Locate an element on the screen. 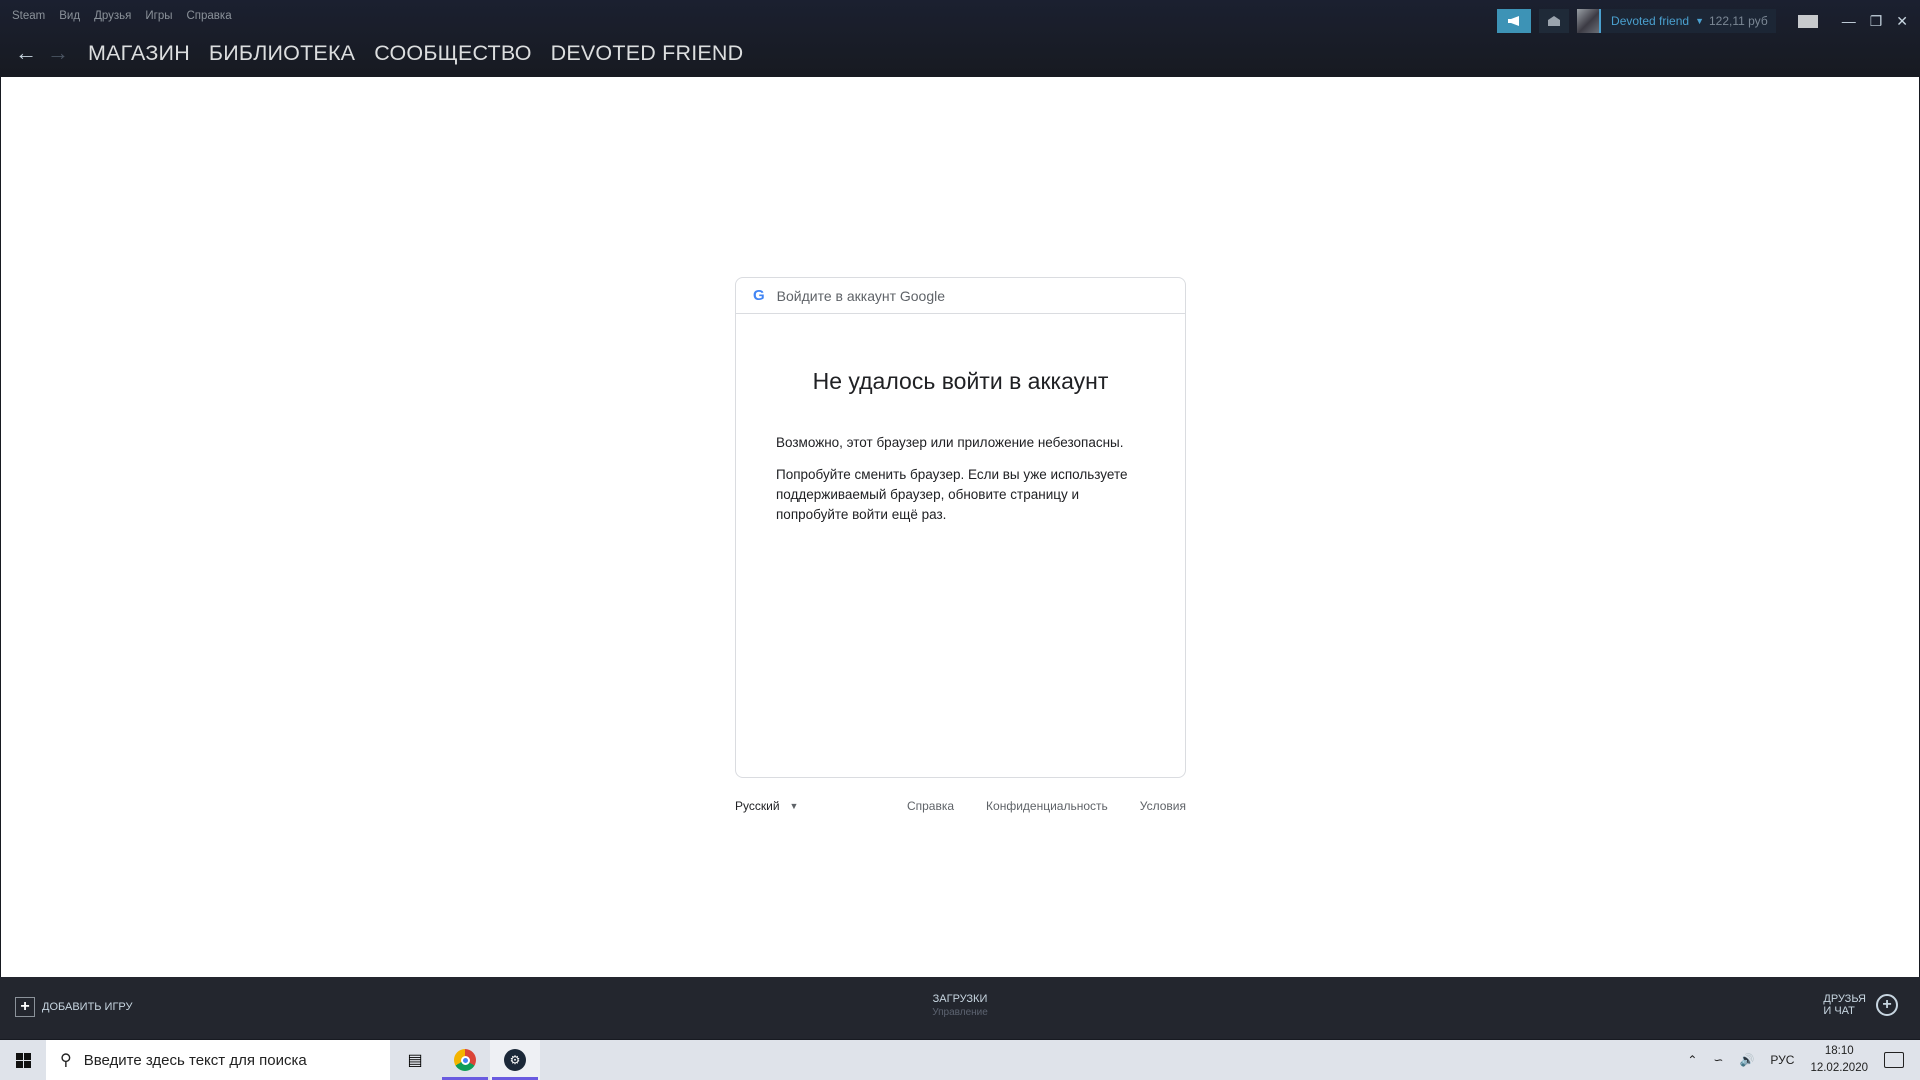  big-picture-icon is located at coordinates (1807, 21).